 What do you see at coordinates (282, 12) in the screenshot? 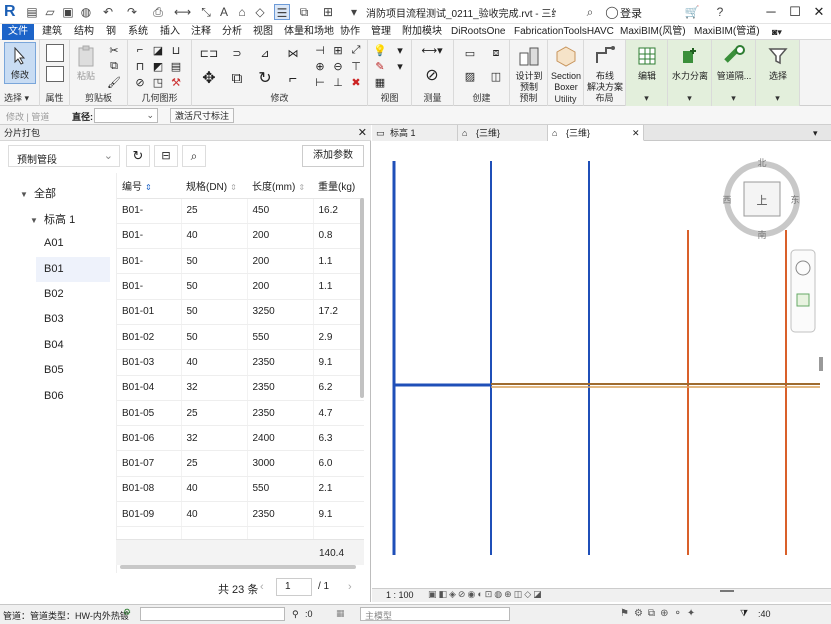
I see `thin-lines-icon: ☰` at bounding box center [282, 12].